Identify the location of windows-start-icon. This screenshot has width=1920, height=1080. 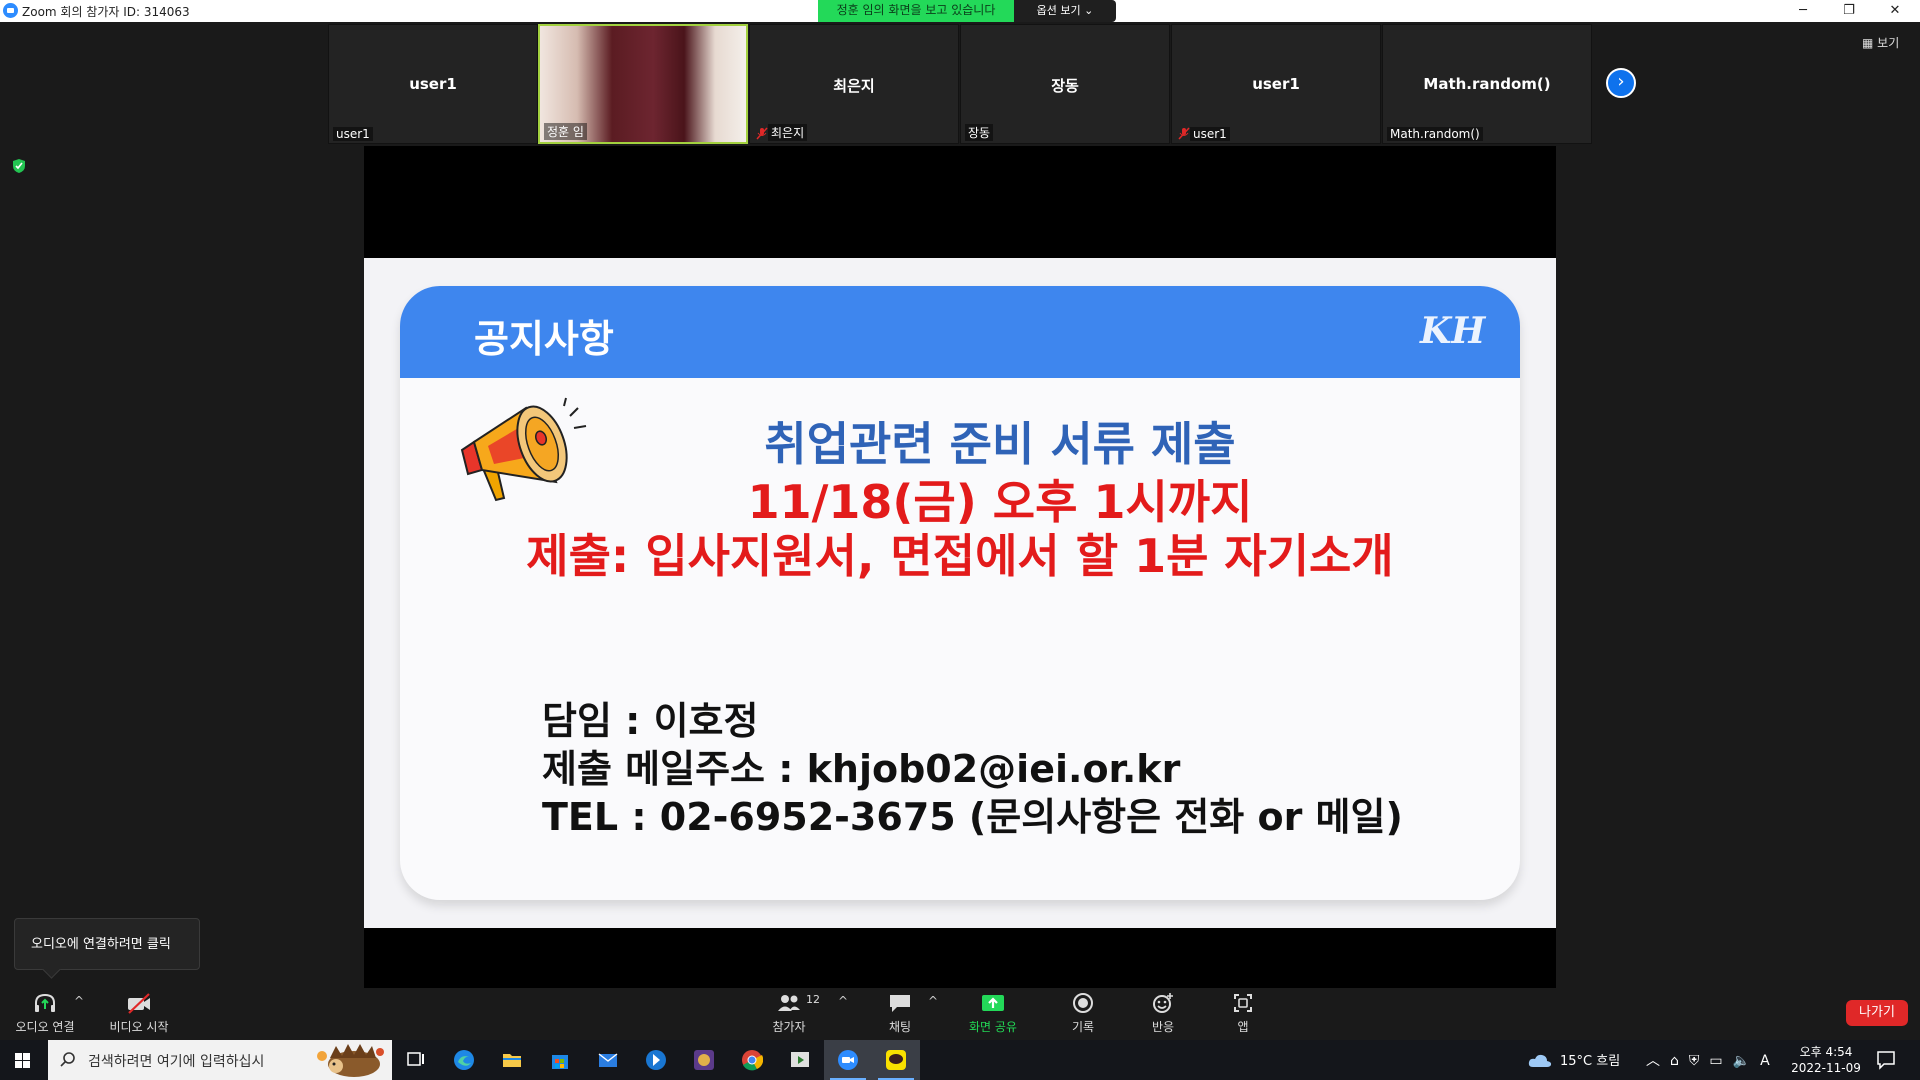
(23, 1060).